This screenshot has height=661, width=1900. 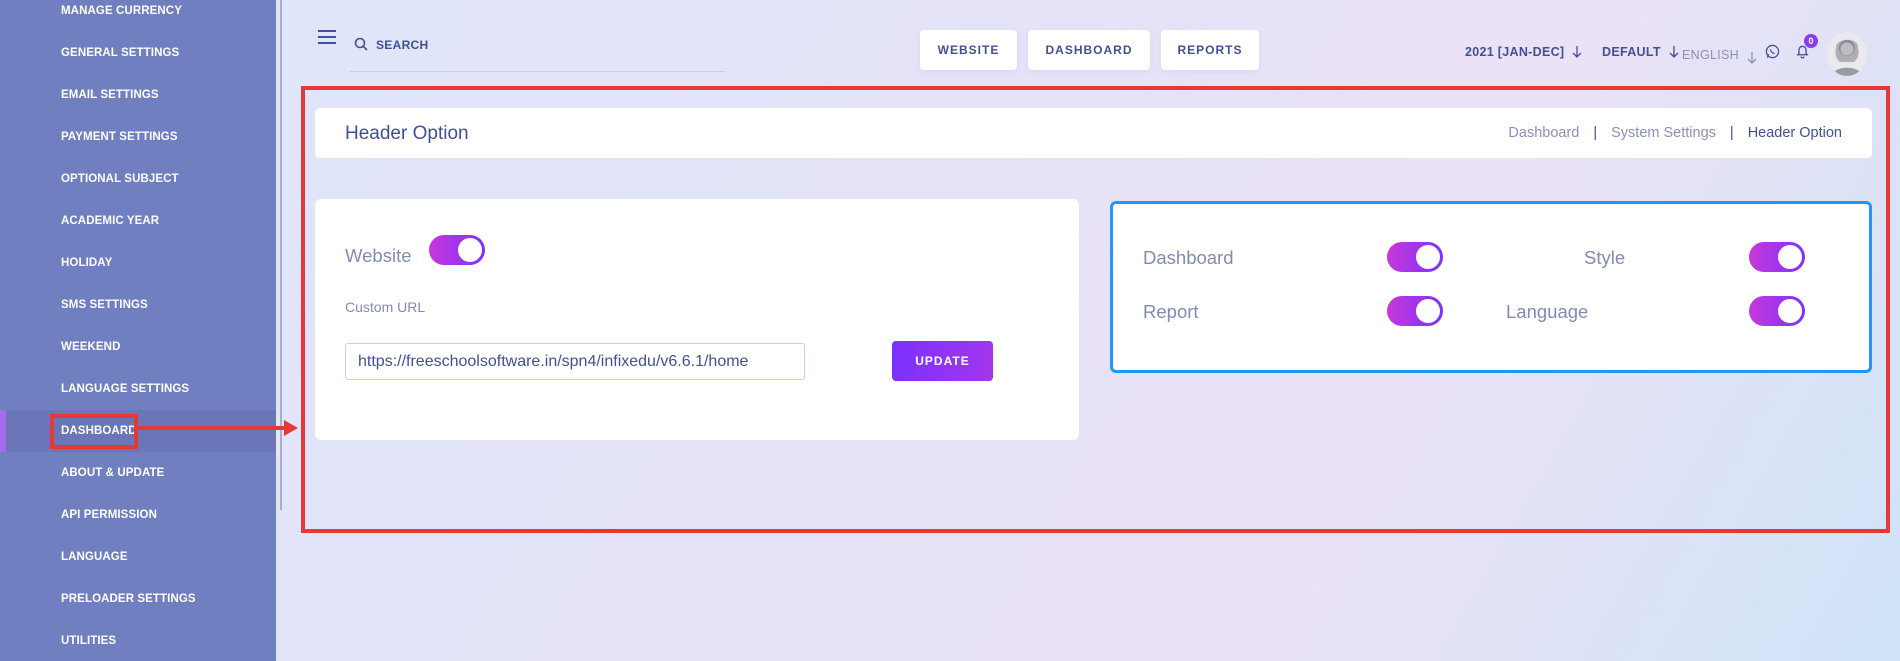 What do you see at coordinates (457, 250) in the screenshot?
I see `website-toggle` at bounding box center [457, 250].